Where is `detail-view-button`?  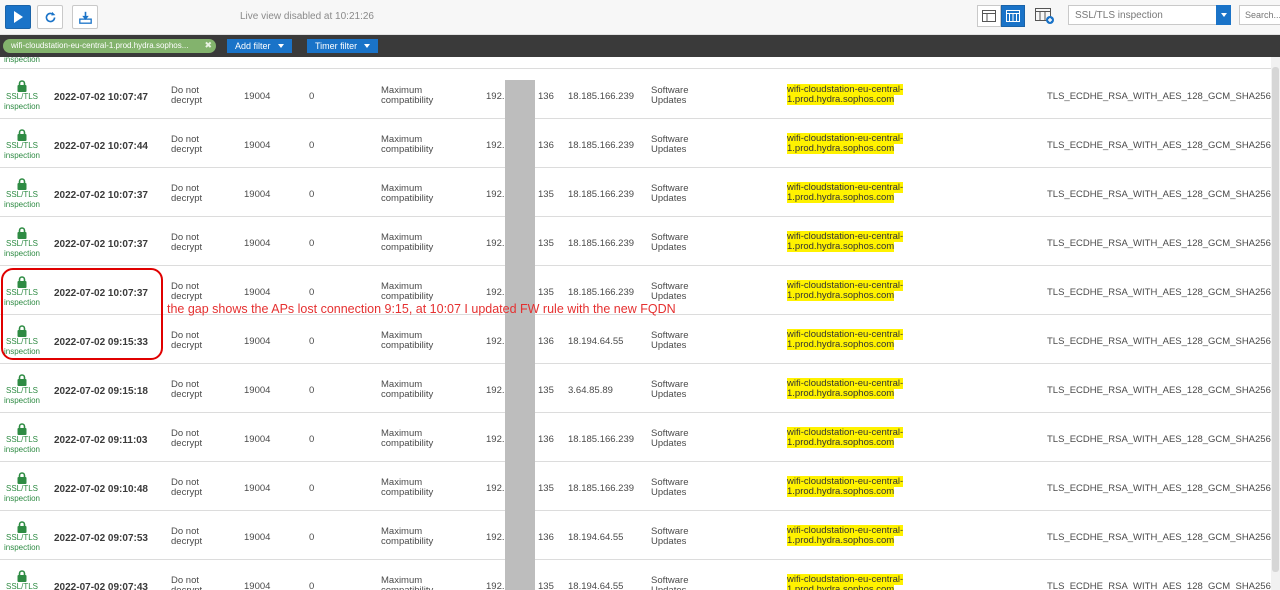 detail-view-button is located at coordinates (989, 16).